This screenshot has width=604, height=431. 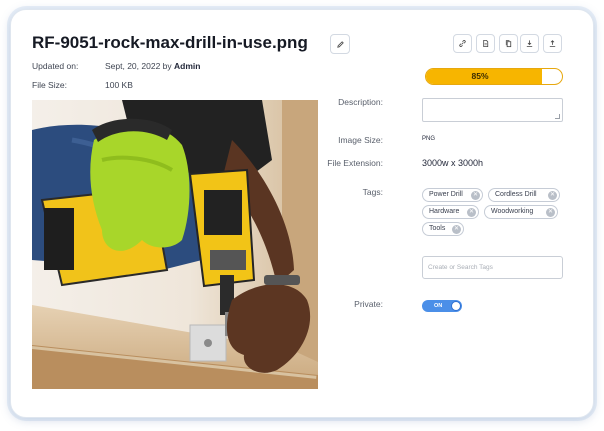 I want to click on upload-icon, so click(x=552, y=43).